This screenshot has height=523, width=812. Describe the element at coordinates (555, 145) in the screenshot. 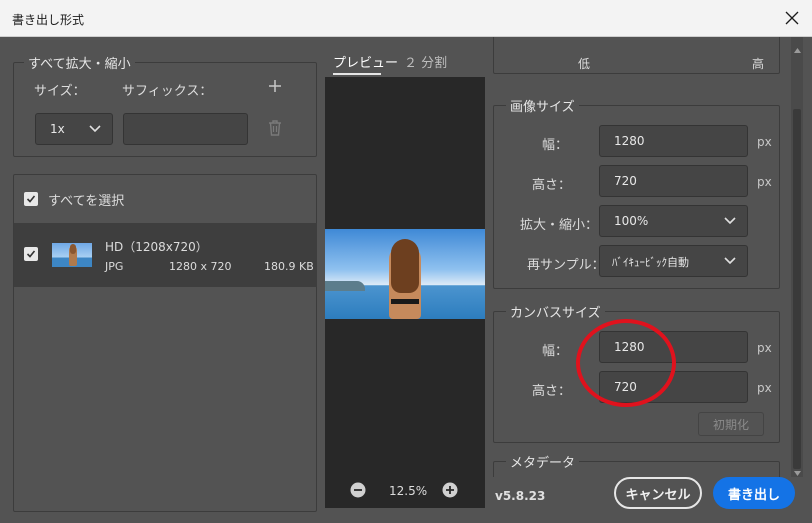

I see `image-width-label: 幅：` at that location.